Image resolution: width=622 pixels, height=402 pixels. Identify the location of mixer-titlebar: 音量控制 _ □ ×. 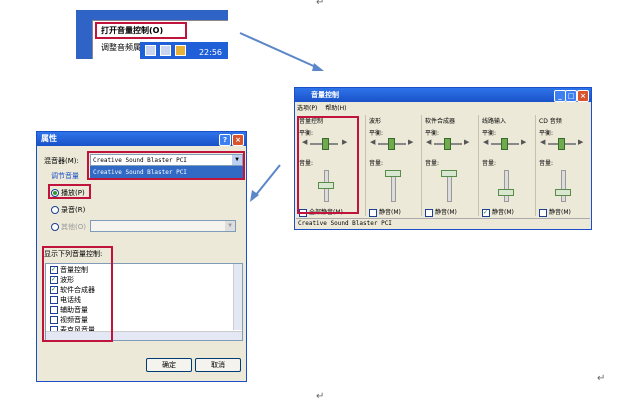
(443, 95).